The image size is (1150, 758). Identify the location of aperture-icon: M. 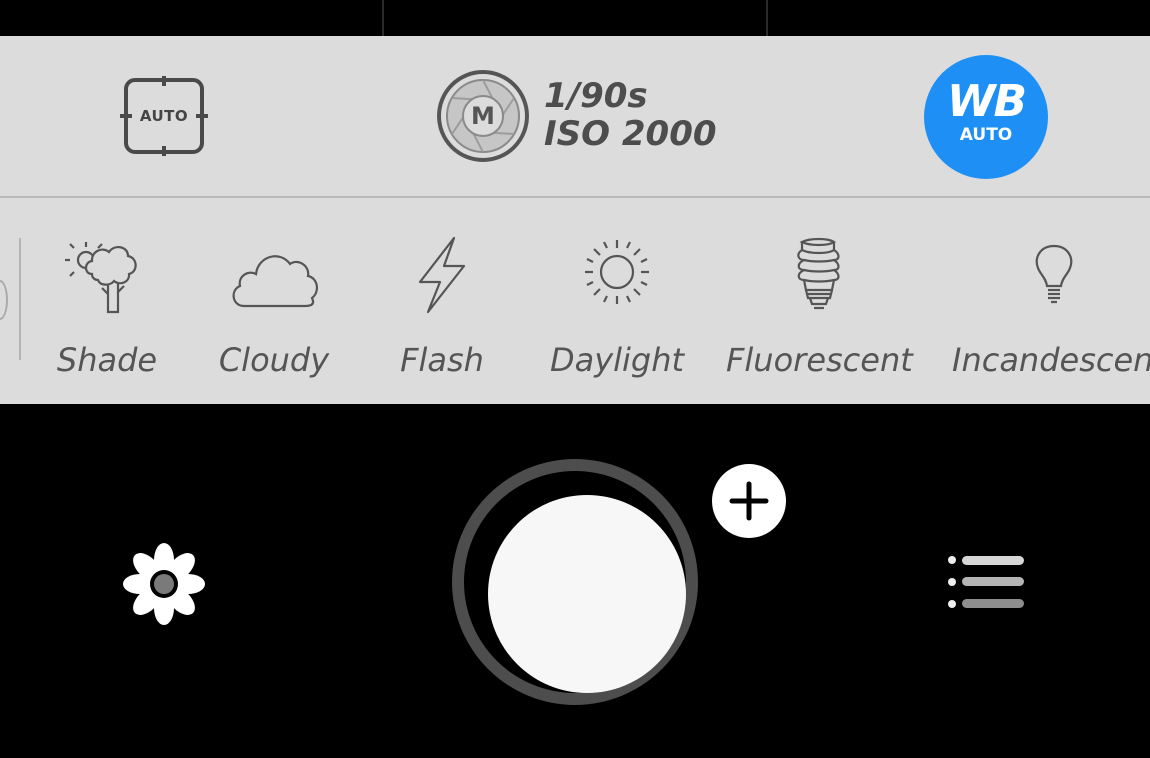
(483, 116).